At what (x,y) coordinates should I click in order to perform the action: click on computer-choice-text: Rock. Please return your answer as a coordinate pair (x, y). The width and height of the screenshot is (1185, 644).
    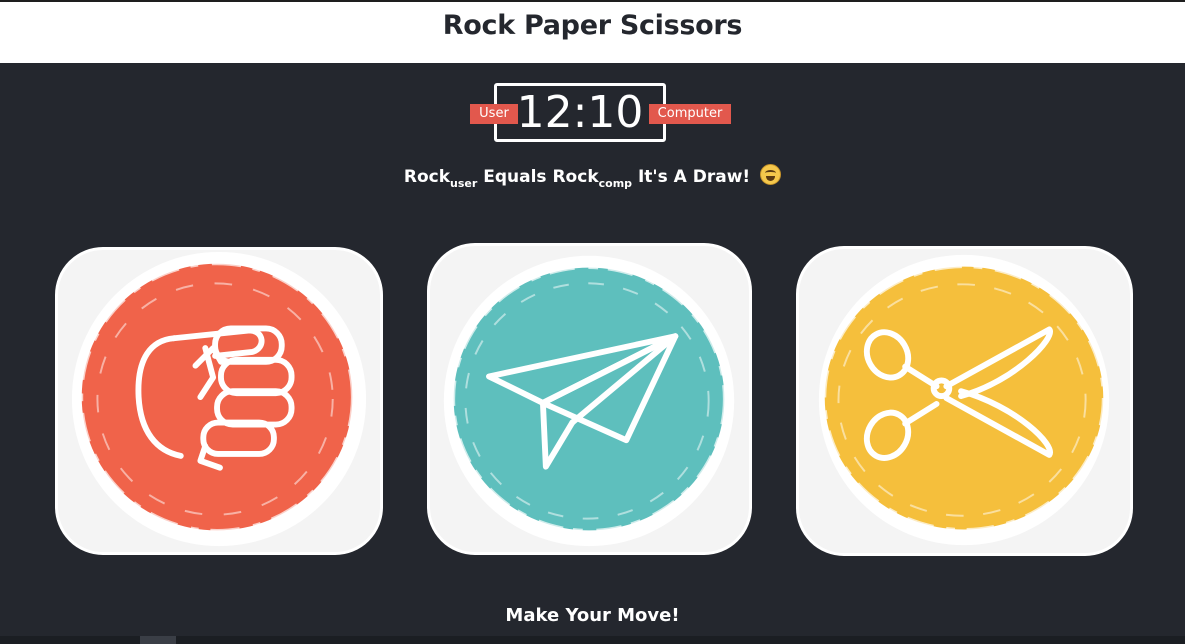
    Looking at the image, I should click on (575, 177).